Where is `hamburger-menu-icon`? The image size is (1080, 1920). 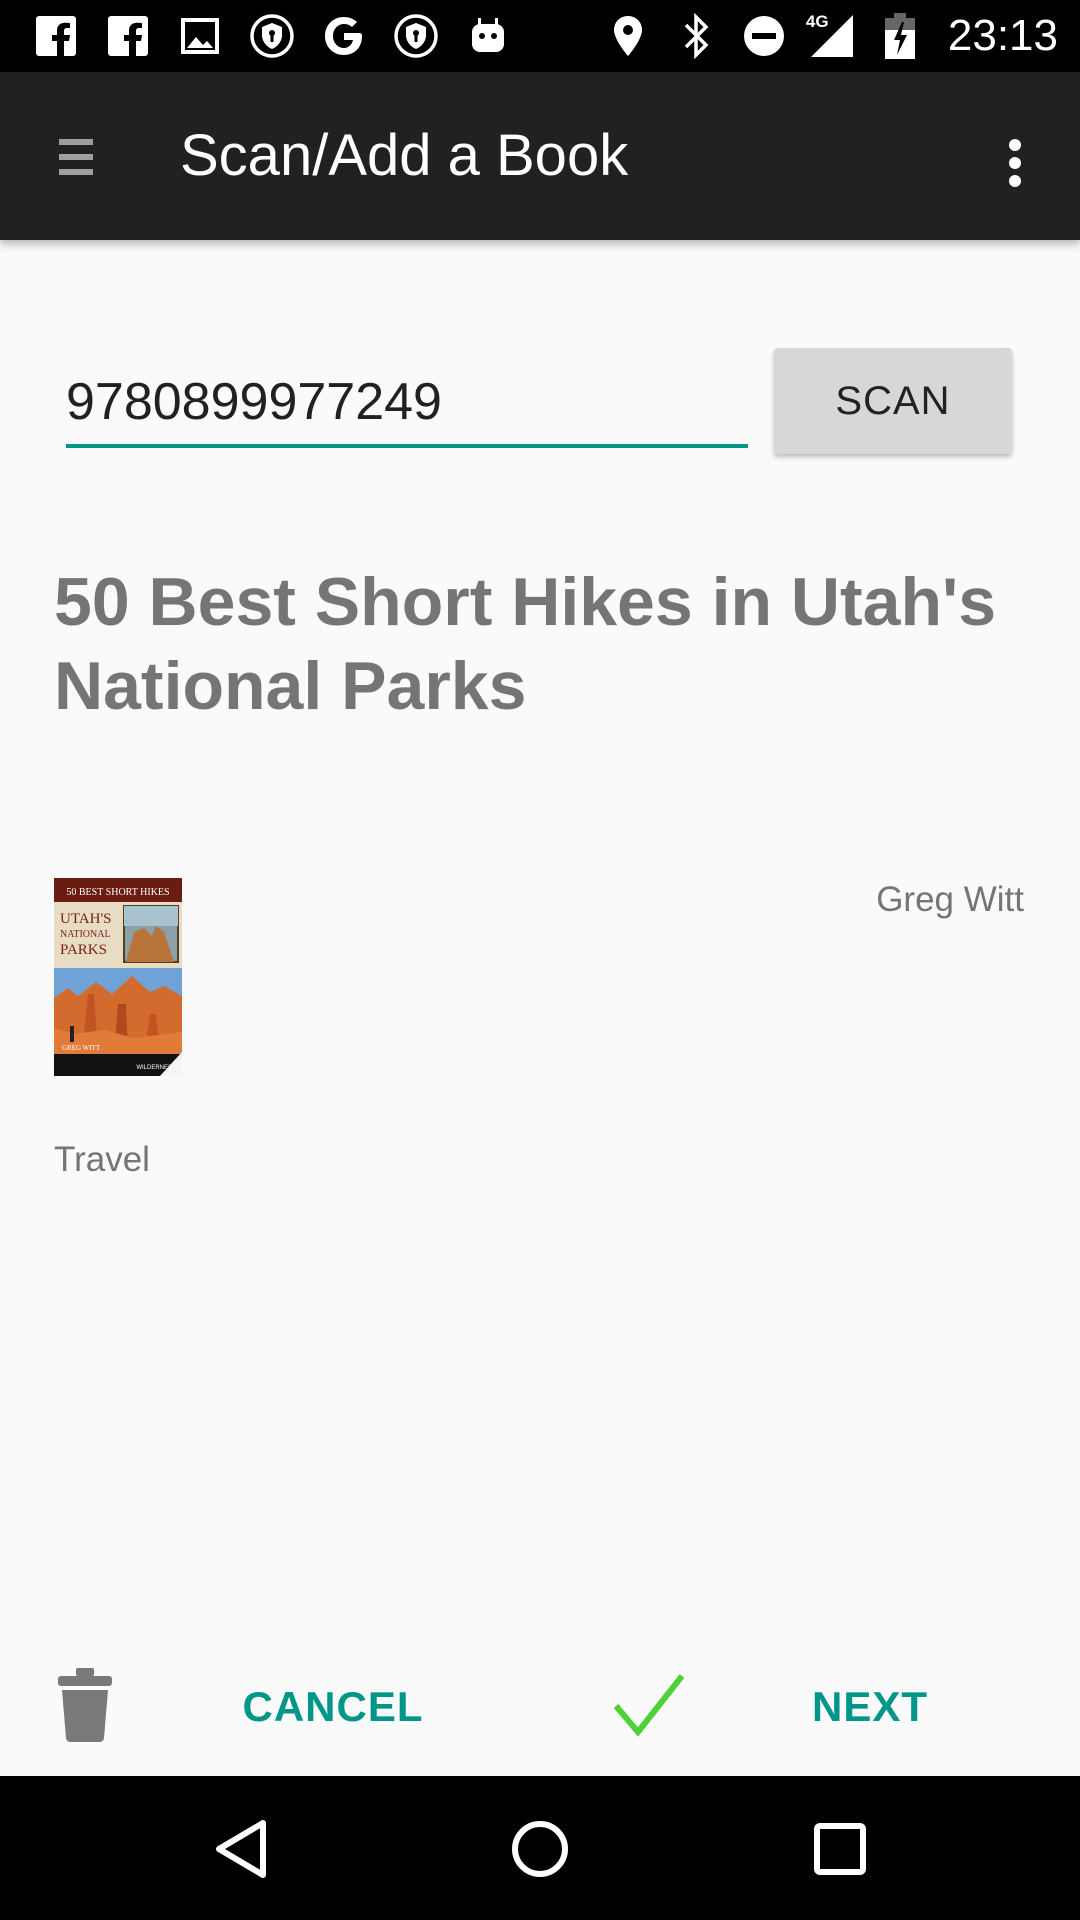
hamburger-menu-icon is located at coordinates (76, 157).